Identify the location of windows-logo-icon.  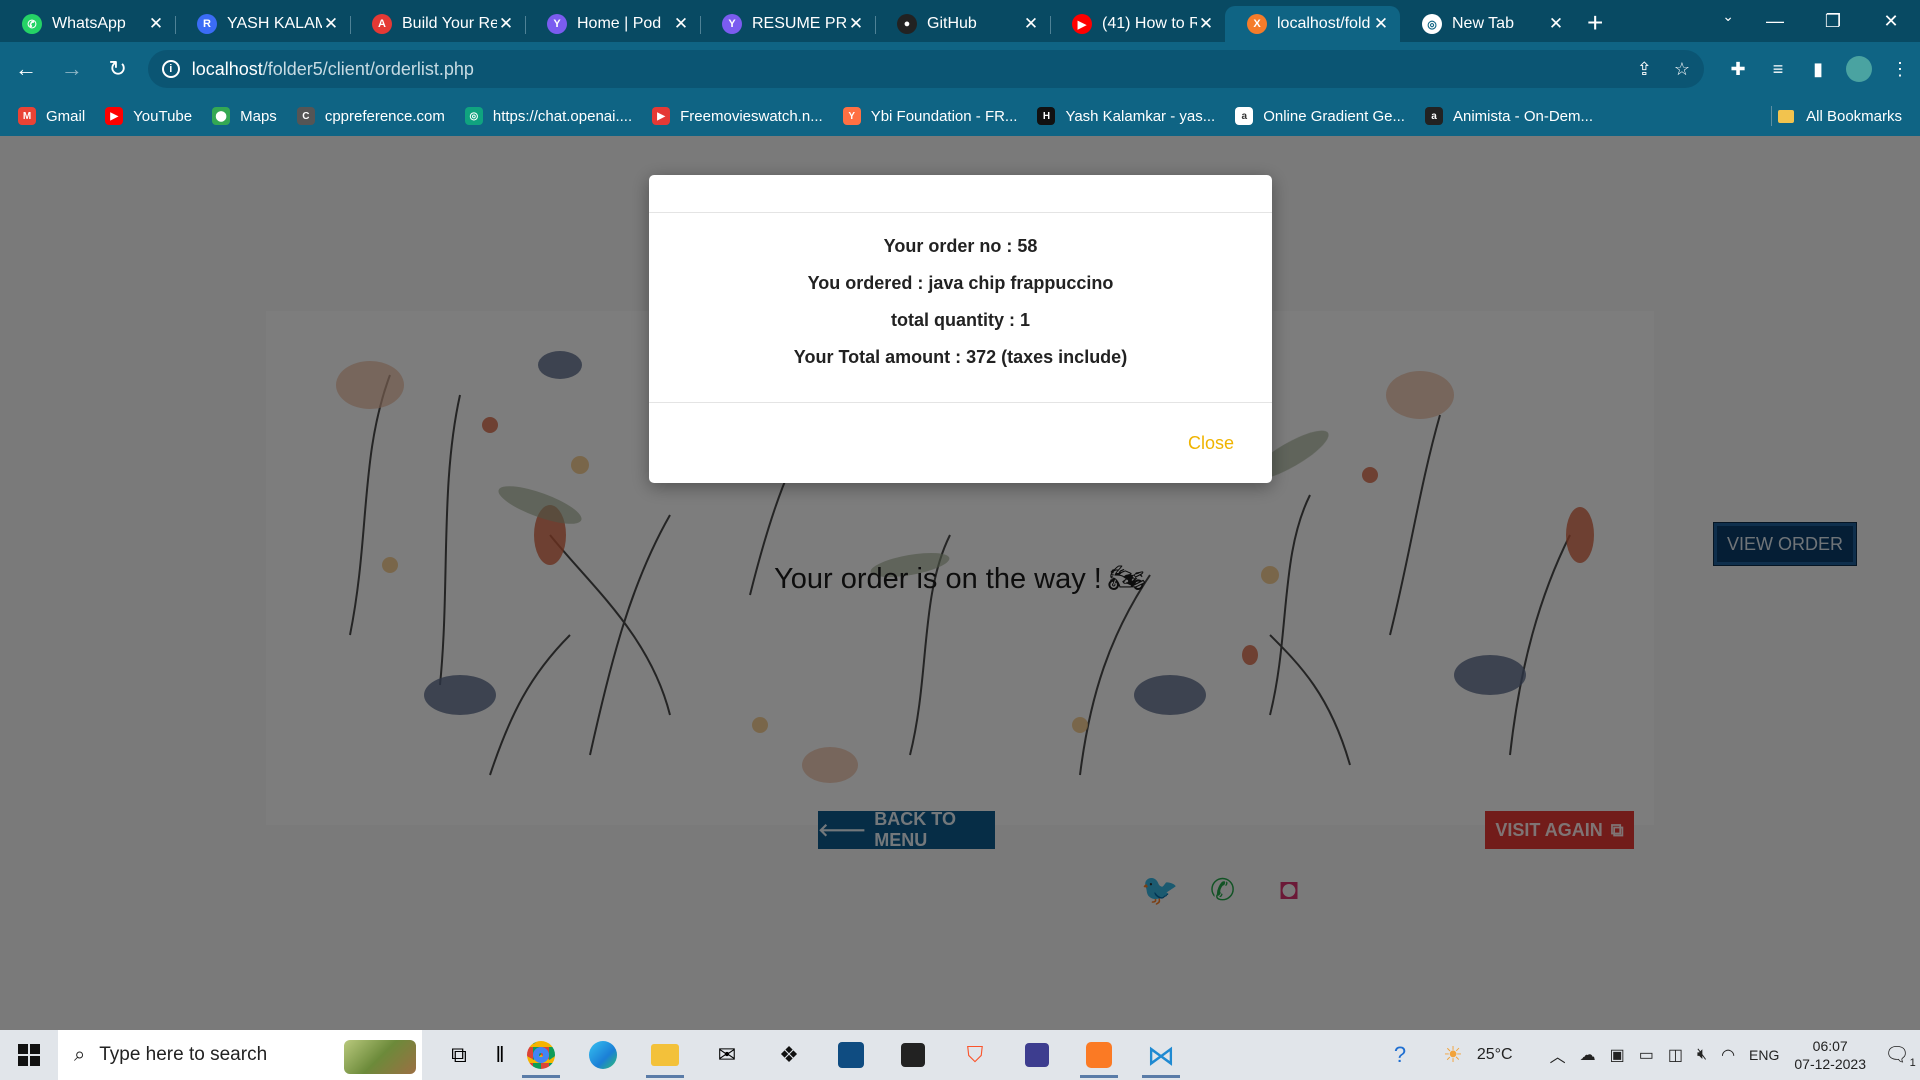
(29, 1055).